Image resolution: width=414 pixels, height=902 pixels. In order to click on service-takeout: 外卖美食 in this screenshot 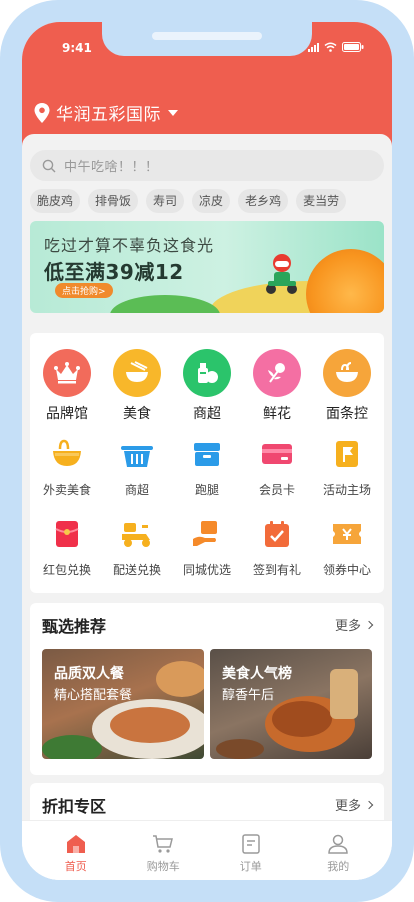, I will do `click(67, 467)`.